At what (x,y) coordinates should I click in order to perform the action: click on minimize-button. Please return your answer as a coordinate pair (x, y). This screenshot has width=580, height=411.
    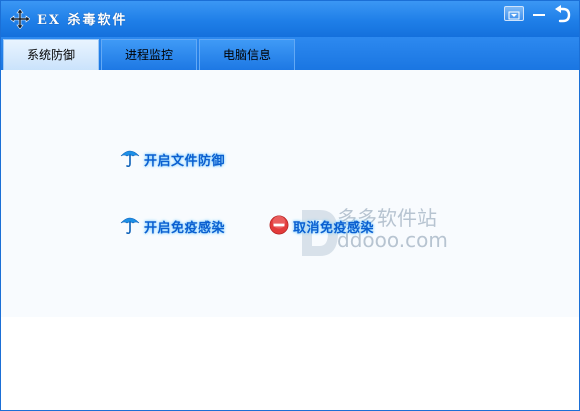
    Looking at the image, I should click on (539, 13).